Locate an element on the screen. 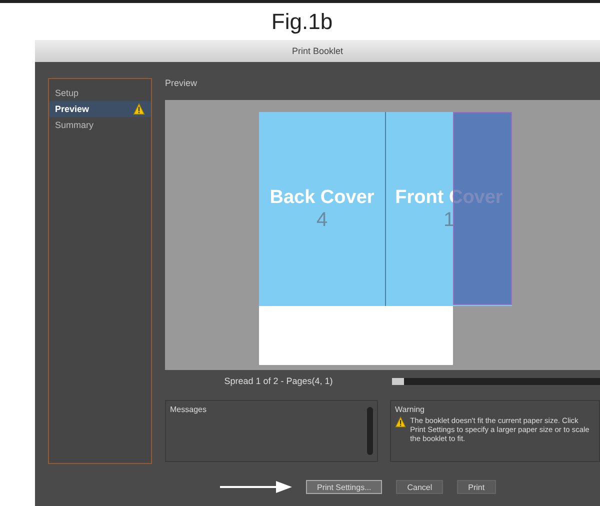  scroll-bar is located at coordinates (496, 381).